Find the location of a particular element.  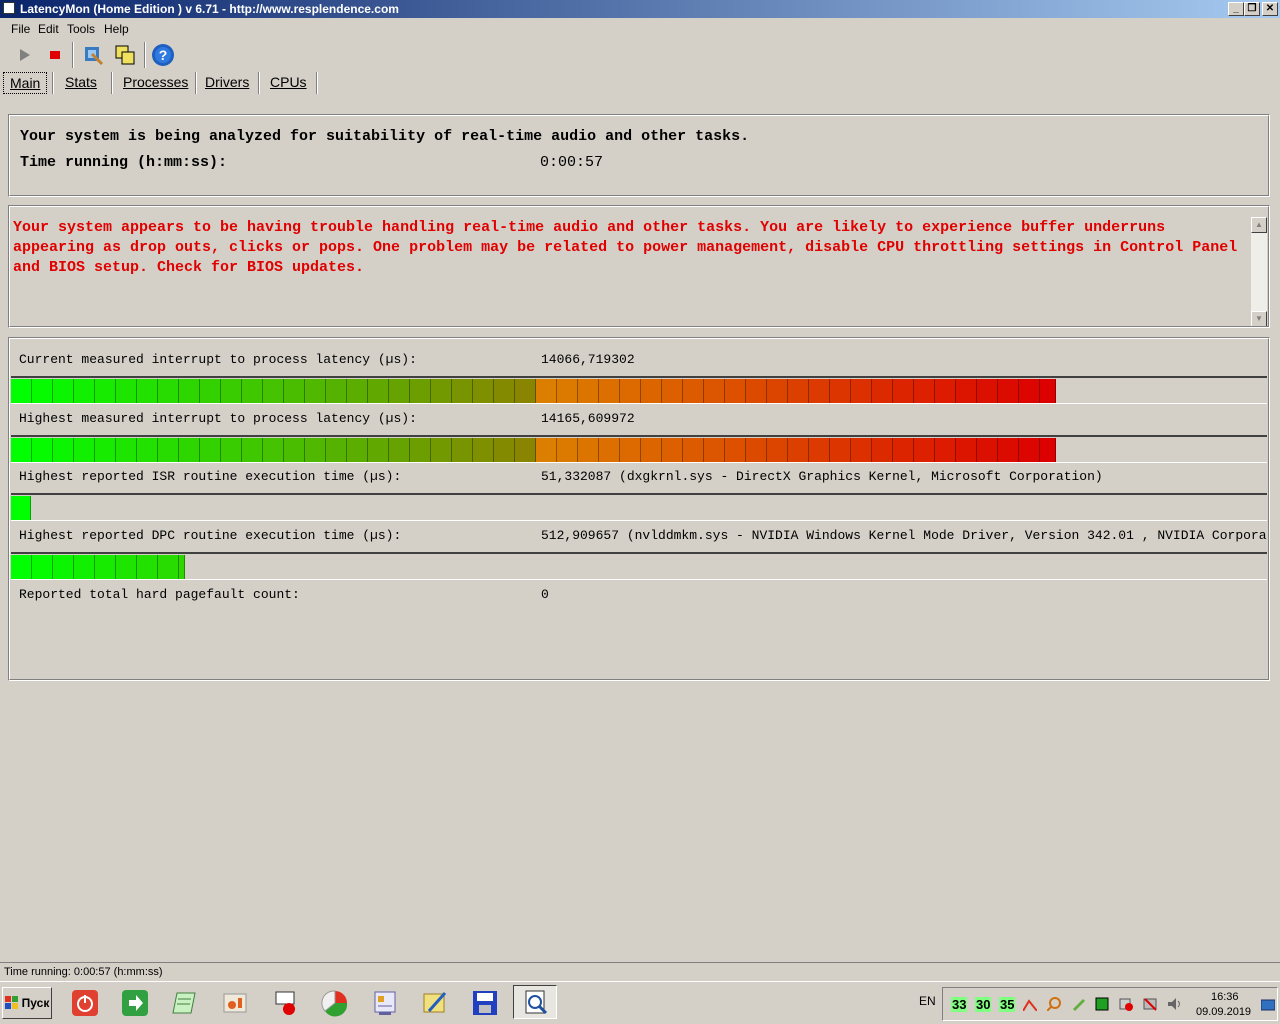

clock-date: 09.09.2019 is located at coordinates (1223, 1012).